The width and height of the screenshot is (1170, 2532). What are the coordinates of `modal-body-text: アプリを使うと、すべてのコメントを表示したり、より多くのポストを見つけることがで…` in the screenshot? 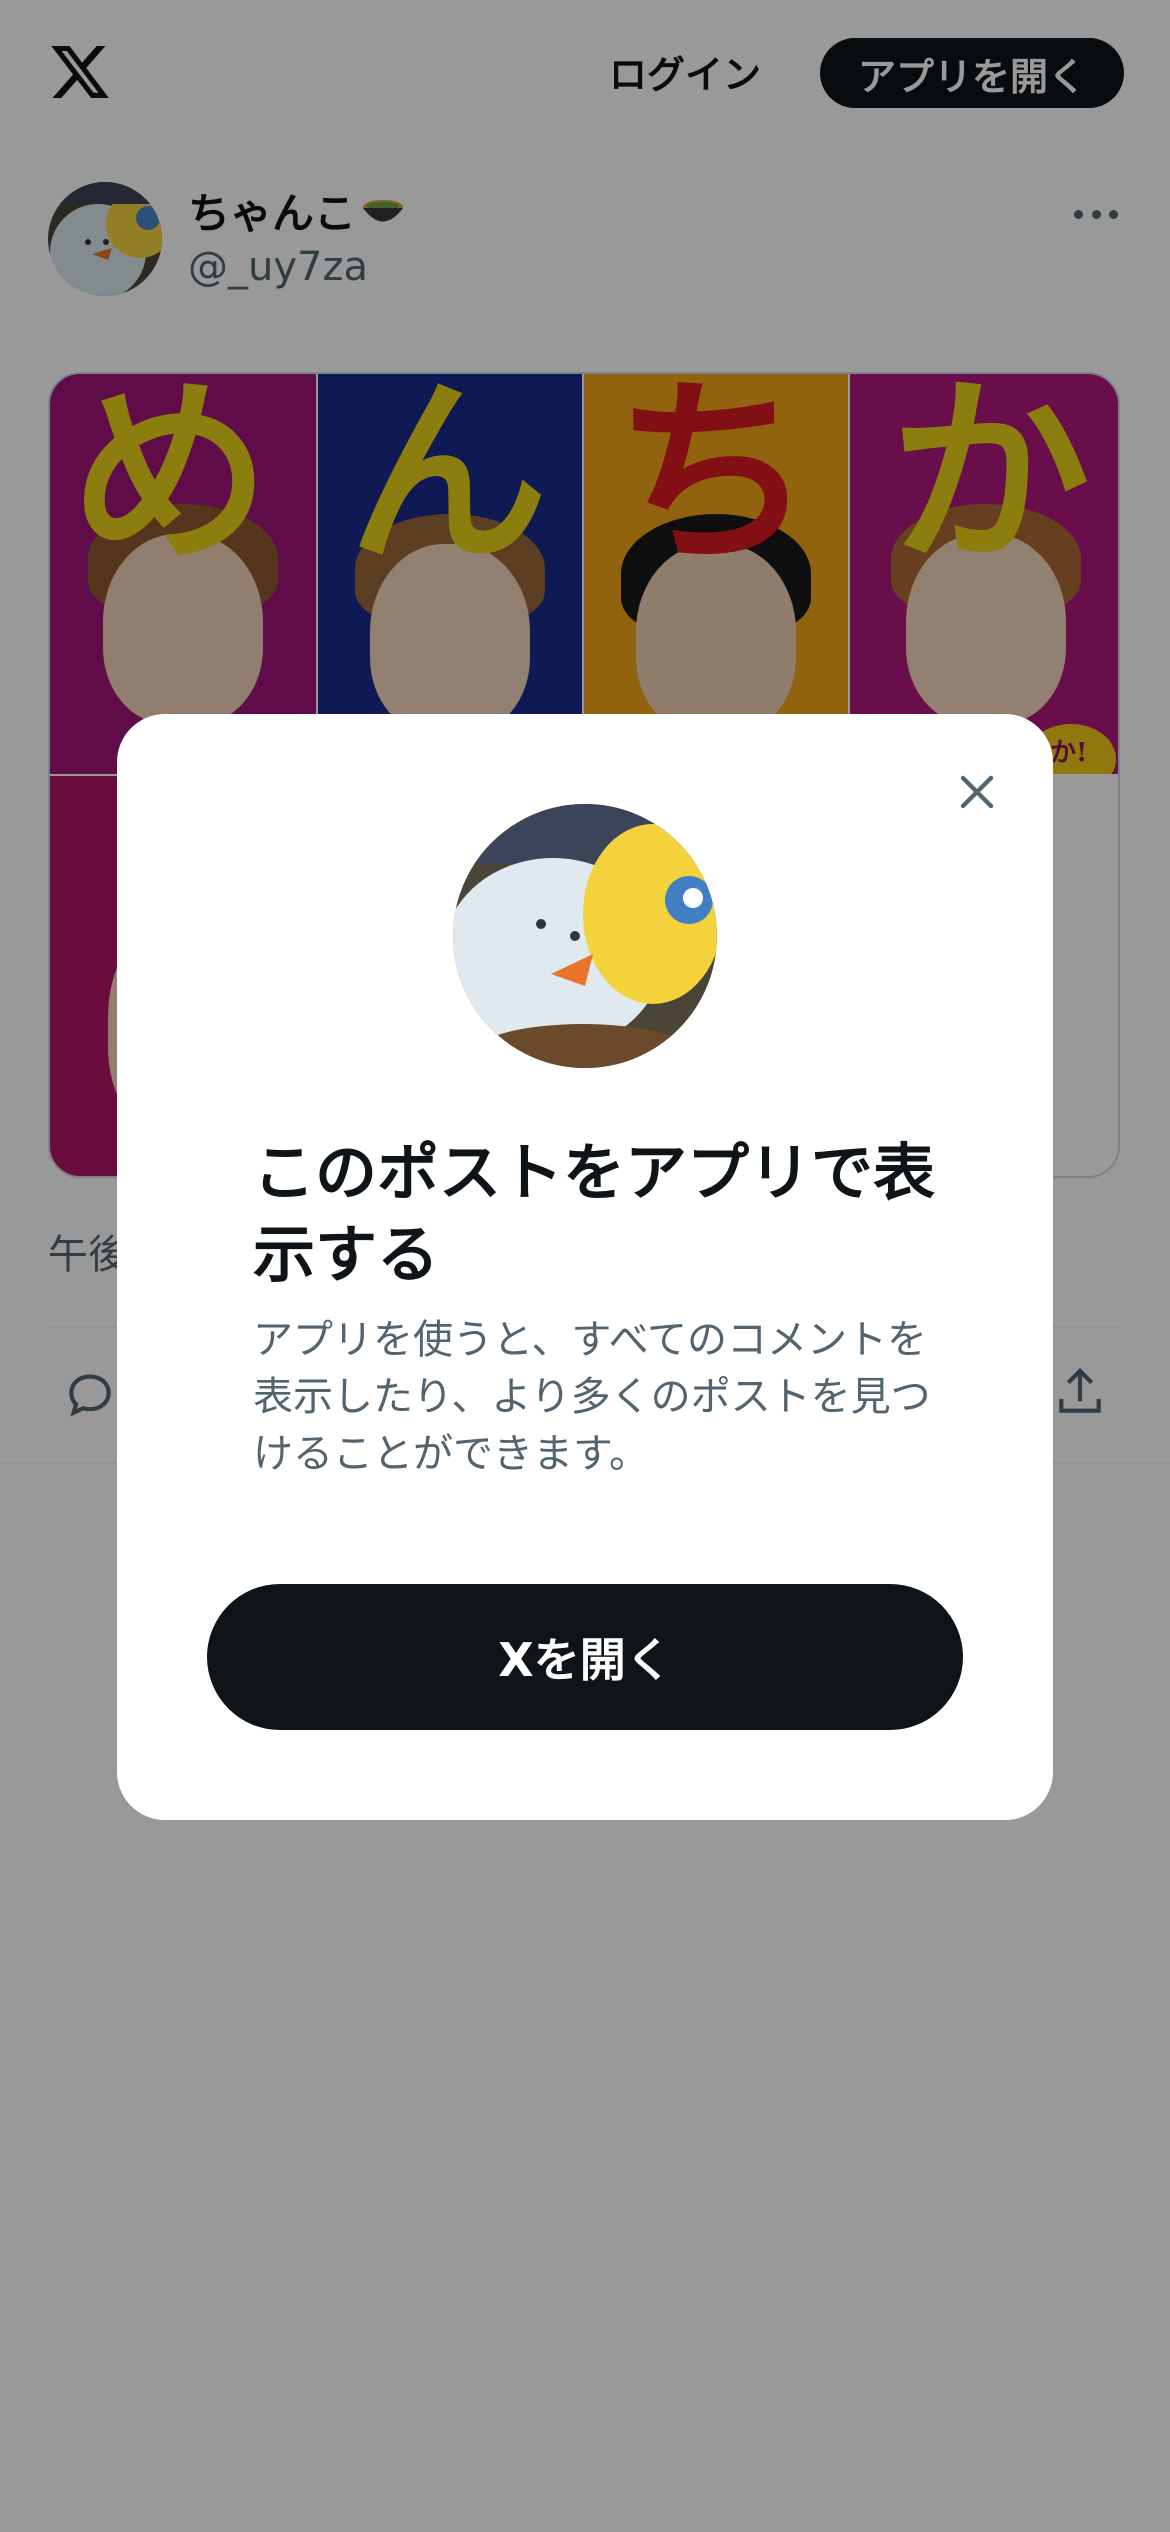 It's located at (592, 1397).